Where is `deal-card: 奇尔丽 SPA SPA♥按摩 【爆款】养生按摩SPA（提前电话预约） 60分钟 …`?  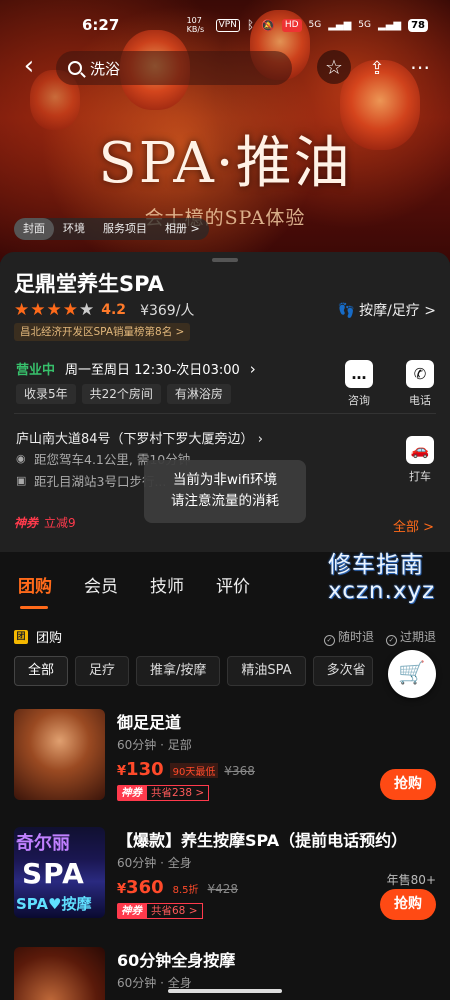 deal-card: 奇尔丽 SPA SPA♥按摩 【爆款】养生按摩SPA（提前电话预约） 60分钟 … is located at coordinates (225, 873).